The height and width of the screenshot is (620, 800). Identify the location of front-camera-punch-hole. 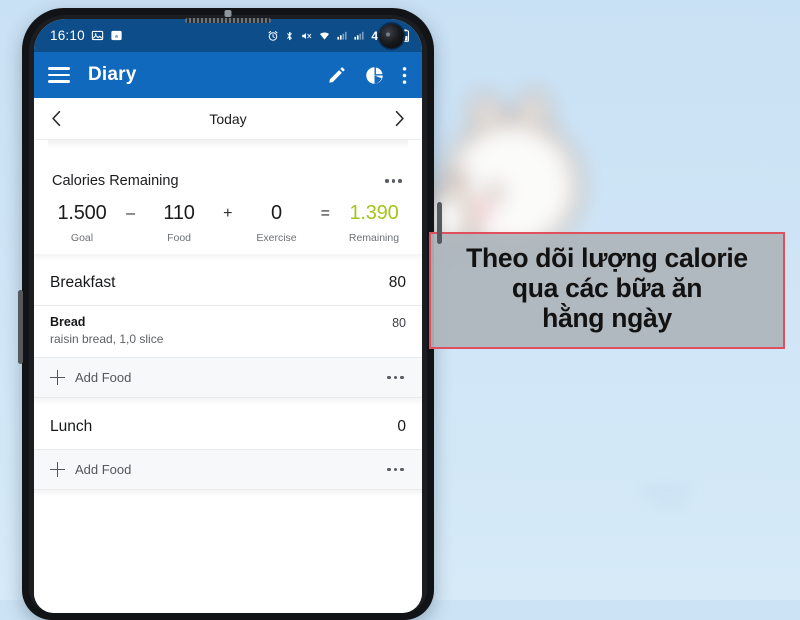
(391, 35).